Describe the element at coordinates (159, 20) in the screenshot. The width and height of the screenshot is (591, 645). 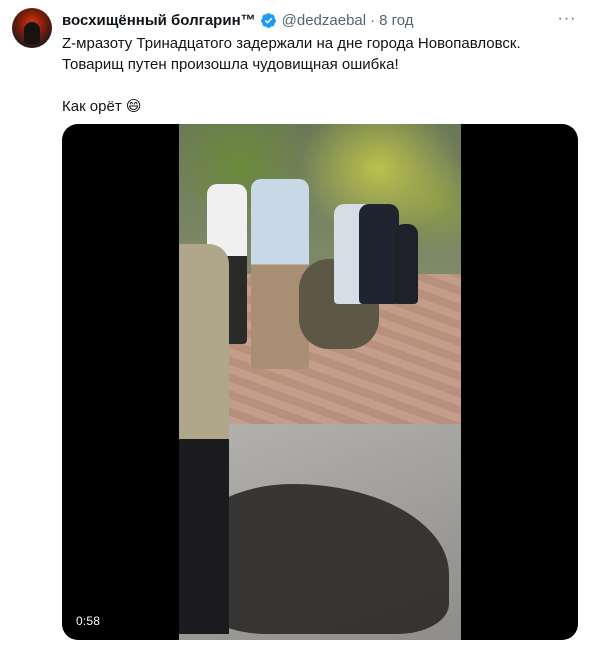
I see `author-name: восхищённый болгарин™` at that location.